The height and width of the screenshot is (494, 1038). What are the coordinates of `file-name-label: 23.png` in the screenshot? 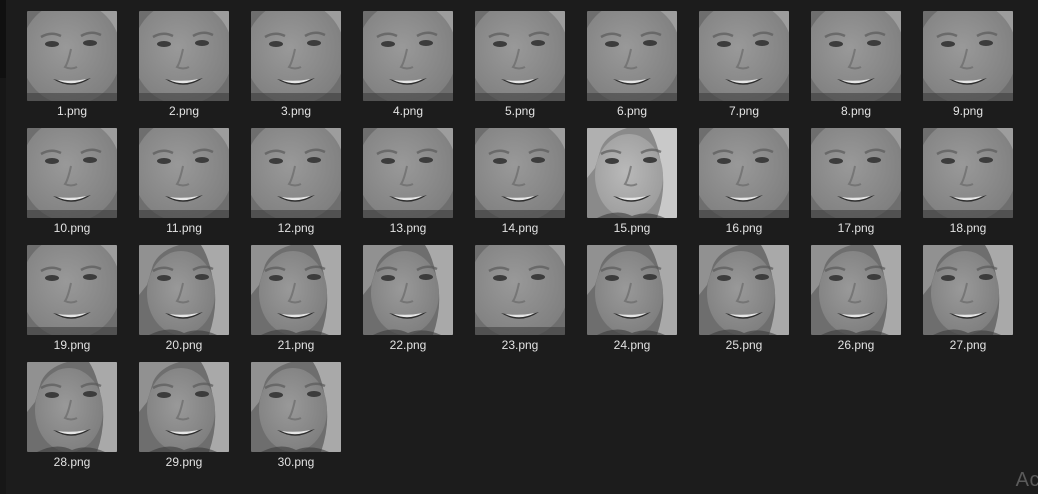 It's located at (520, 345).